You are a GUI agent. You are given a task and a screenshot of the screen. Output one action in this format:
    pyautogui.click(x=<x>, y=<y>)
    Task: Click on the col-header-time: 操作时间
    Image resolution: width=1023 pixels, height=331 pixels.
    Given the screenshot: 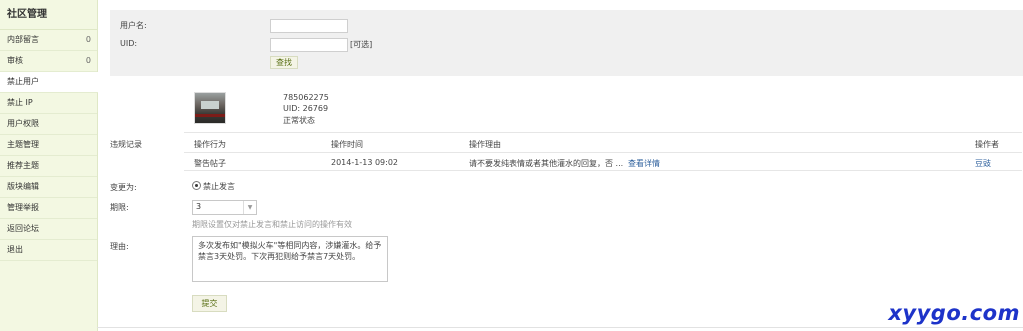 What is the action you would take?
    pyautogui.click(x=347, y=144)
    